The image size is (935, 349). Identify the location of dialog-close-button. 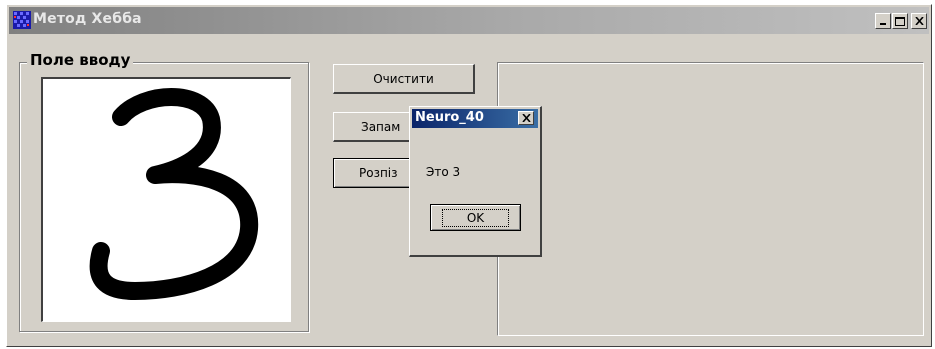
(526, 118).